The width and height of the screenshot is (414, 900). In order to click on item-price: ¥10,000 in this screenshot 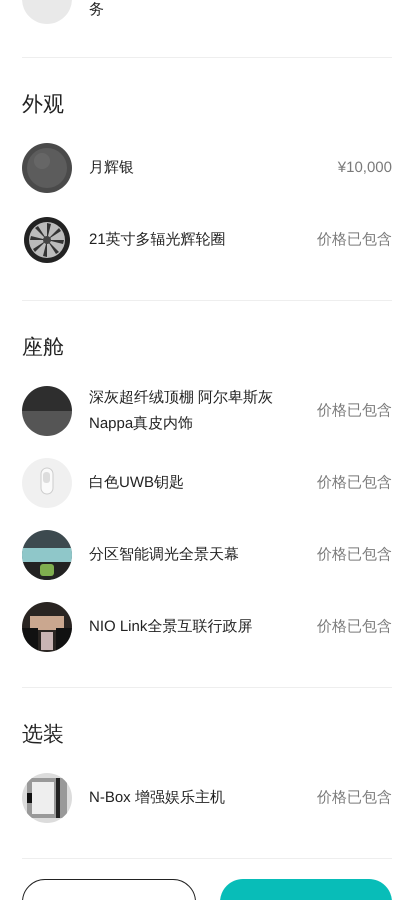, I will do `click(365, 168)`.